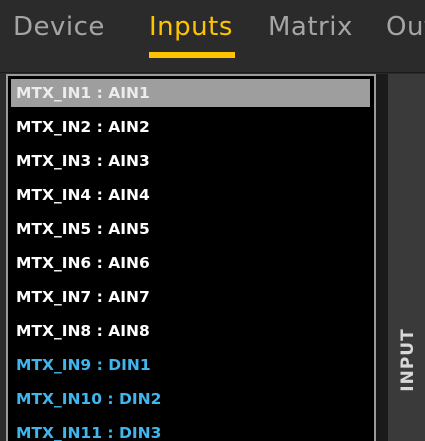 This screenshot has height=441, width=425. What do you see at coordinates (59, 27) in the screenshot?
I see `tab-device: Device` at bounding box center [59, 27].